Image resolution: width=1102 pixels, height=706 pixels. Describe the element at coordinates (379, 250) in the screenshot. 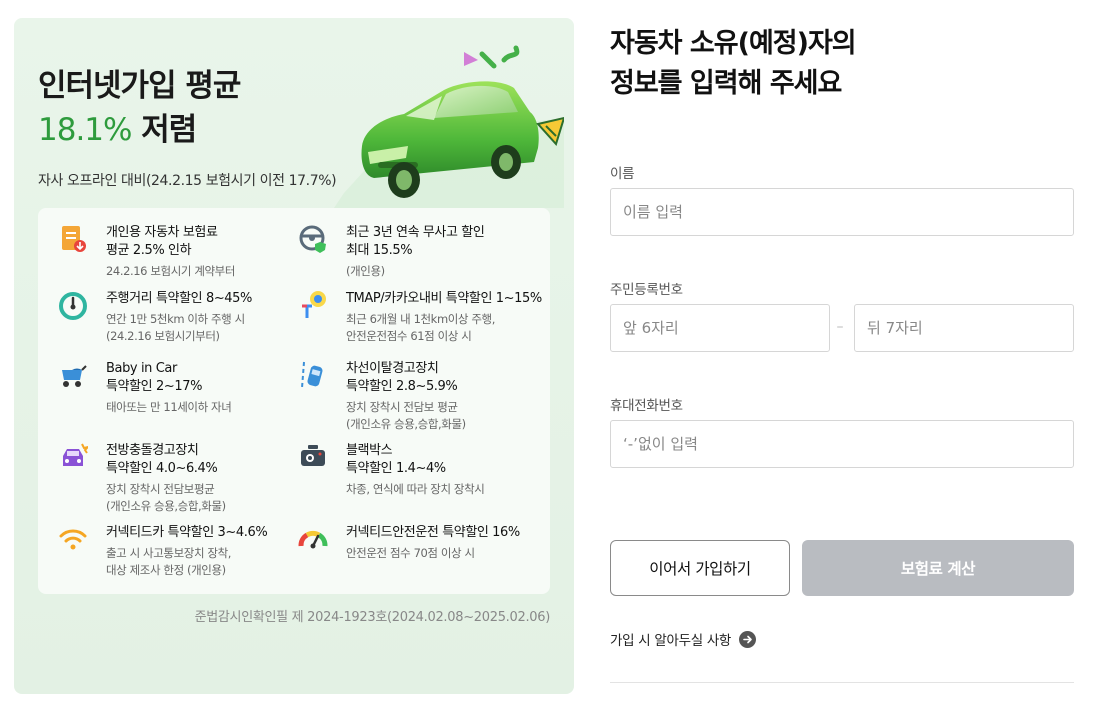

I see `benefit-title: 최대 15.5%` at that location.